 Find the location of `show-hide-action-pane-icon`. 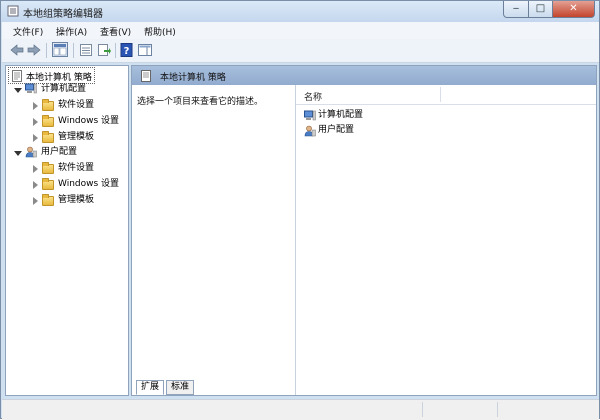

show-hide-action-pane-icon is located at coordinates (145, 50).